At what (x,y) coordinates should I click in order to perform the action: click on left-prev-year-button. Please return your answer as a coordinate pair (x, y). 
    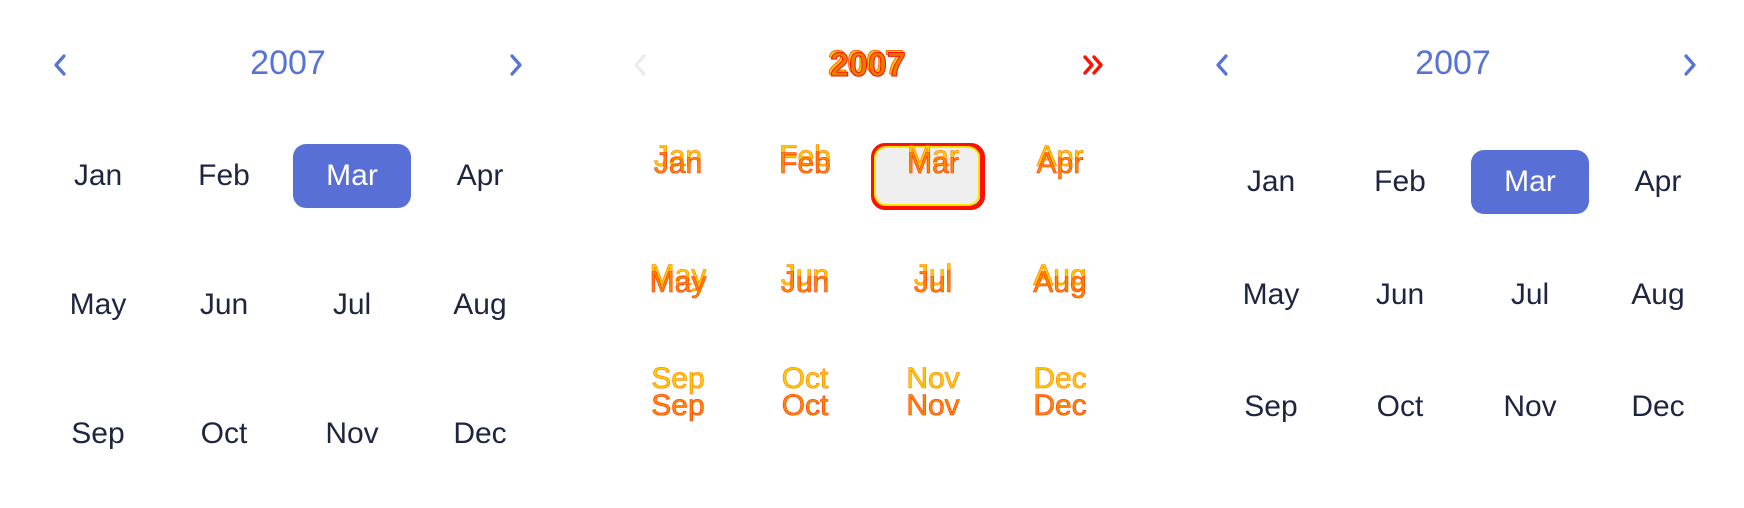
    Looking at the image, I should click on (60, 65).